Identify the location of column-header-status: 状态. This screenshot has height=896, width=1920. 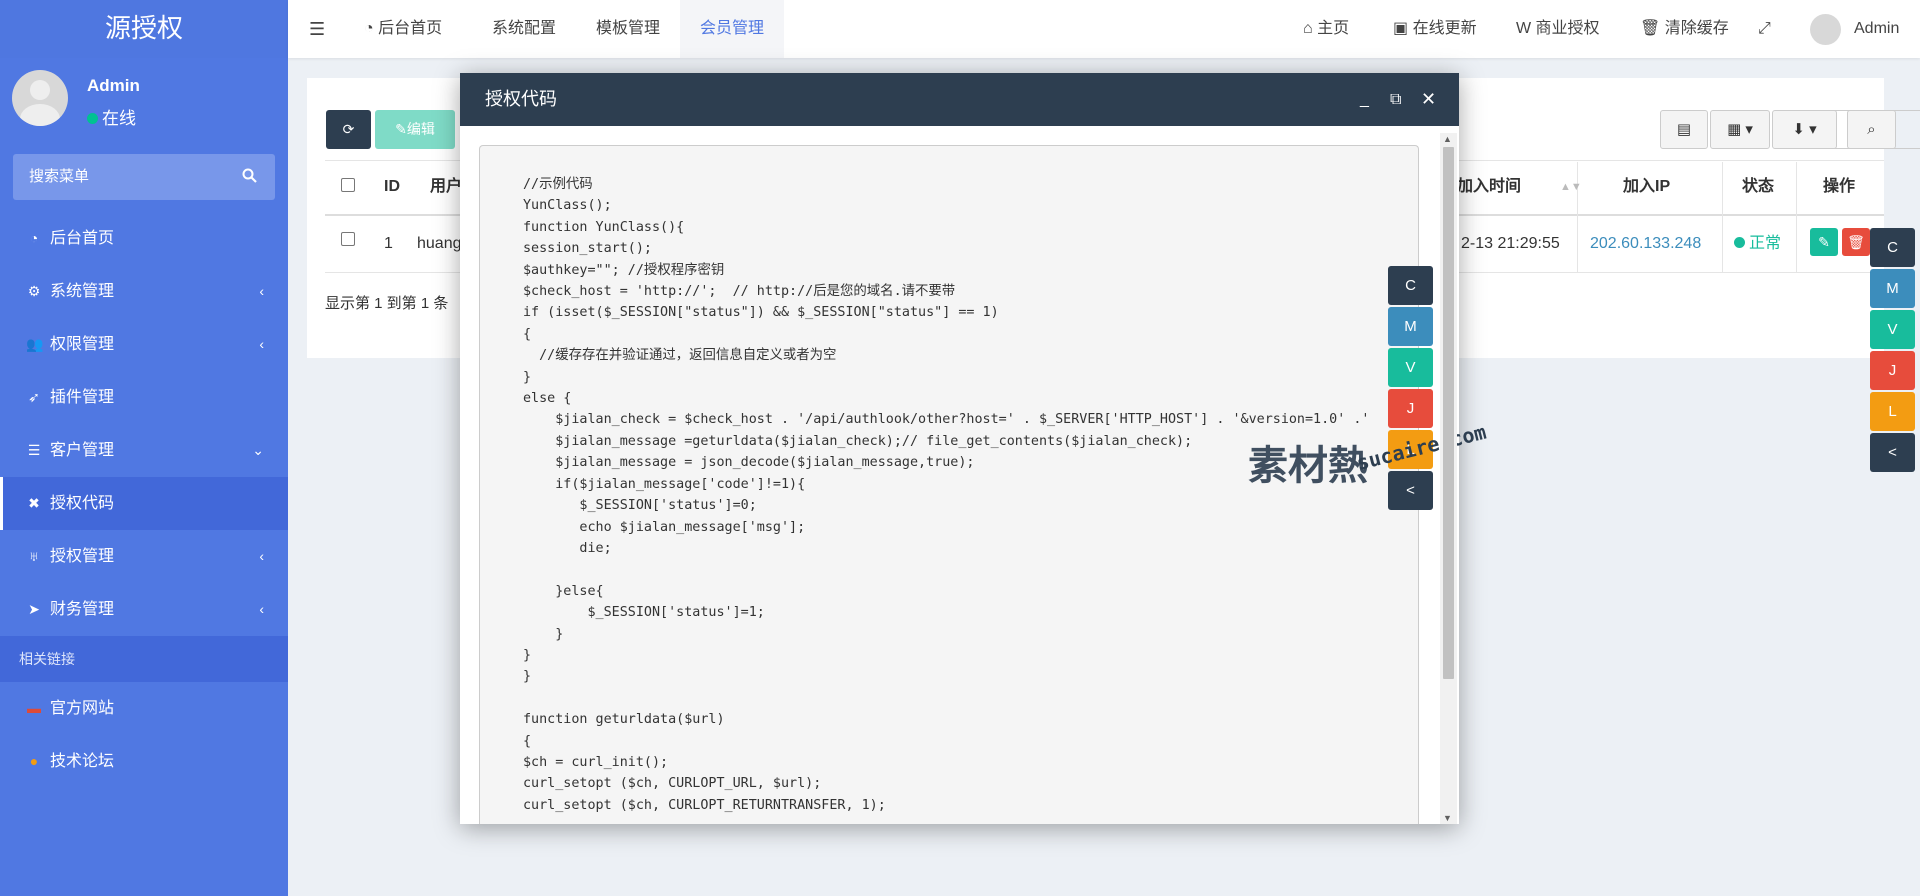
(1758, 187).